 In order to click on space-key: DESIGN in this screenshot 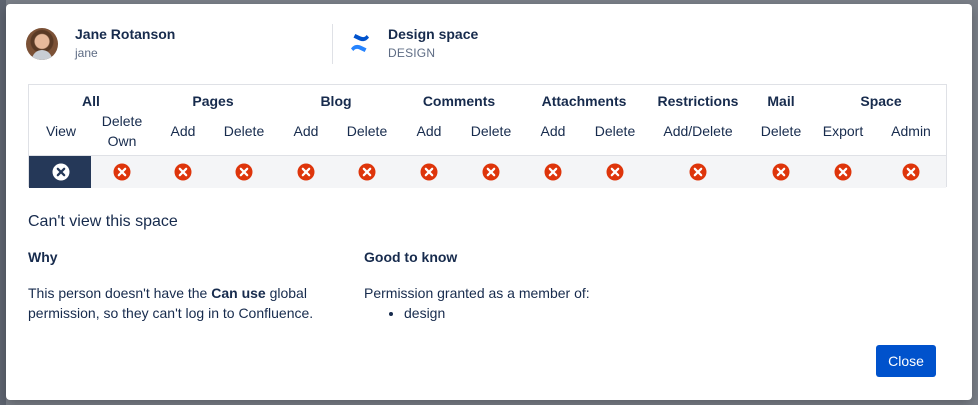, I will do `click(412, 53)`.